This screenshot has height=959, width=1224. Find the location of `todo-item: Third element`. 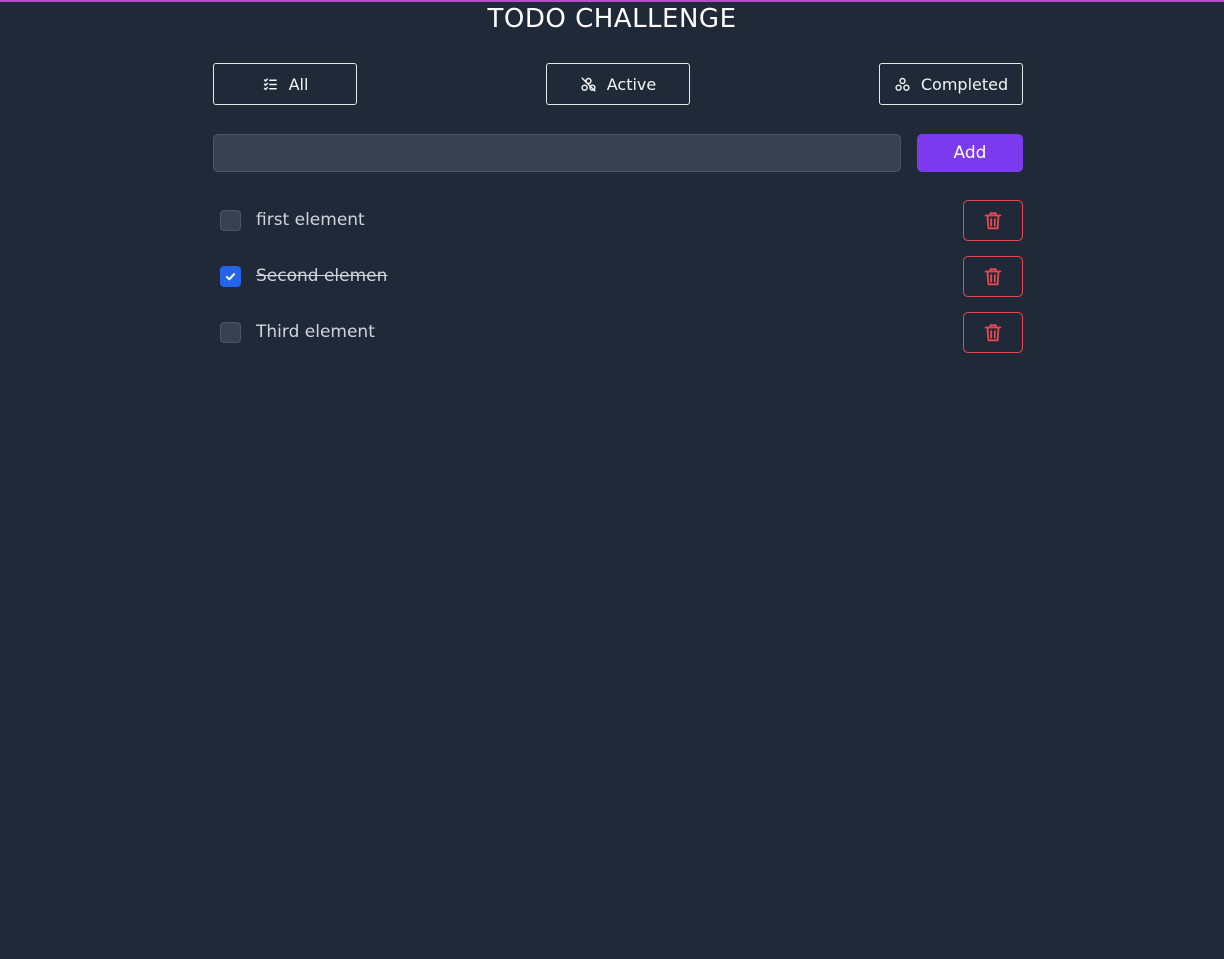

todo-item: Third element is located at coordinates (618, 332).